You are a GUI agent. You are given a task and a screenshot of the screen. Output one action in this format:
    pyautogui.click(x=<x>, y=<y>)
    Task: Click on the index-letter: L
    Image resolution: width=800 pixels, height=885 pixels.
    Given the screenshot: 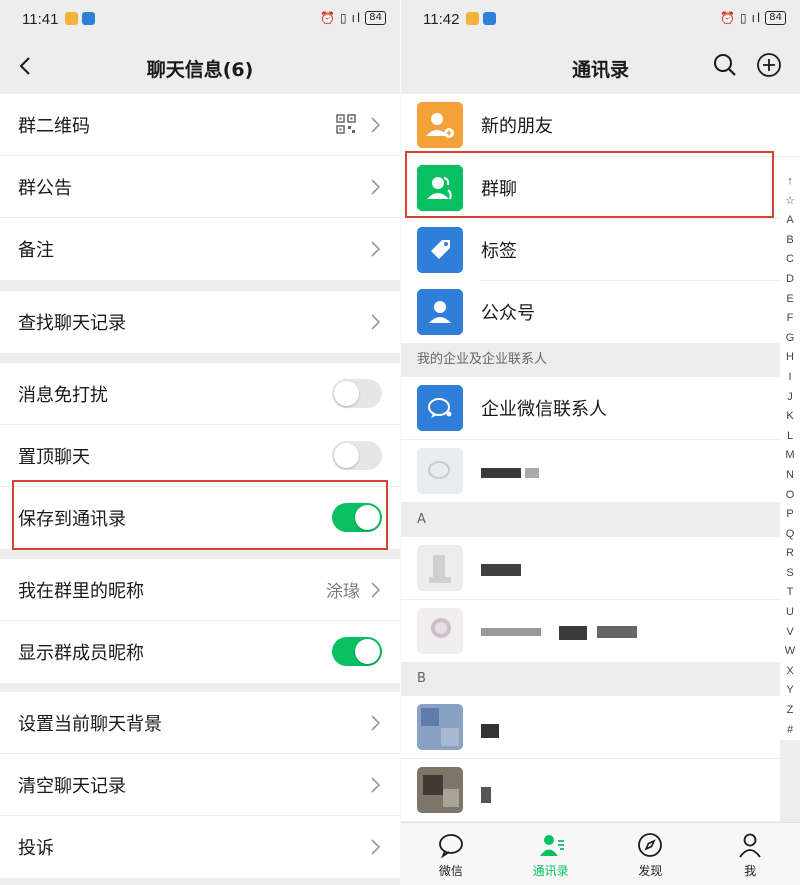 What is the action you would take?
    pyautogui.click(x=790, y=437)
    